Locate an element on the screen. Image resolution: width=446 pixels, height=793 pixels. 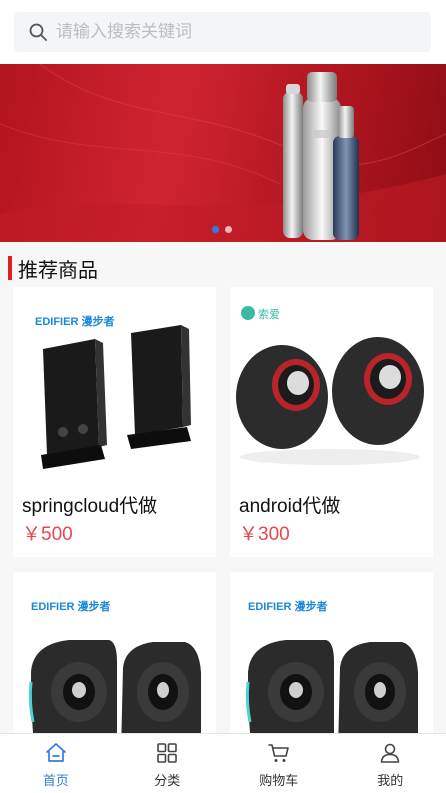
bottom-tab-bar: 首页 分类 购物车 我的 is located at coordinates (223, 763).